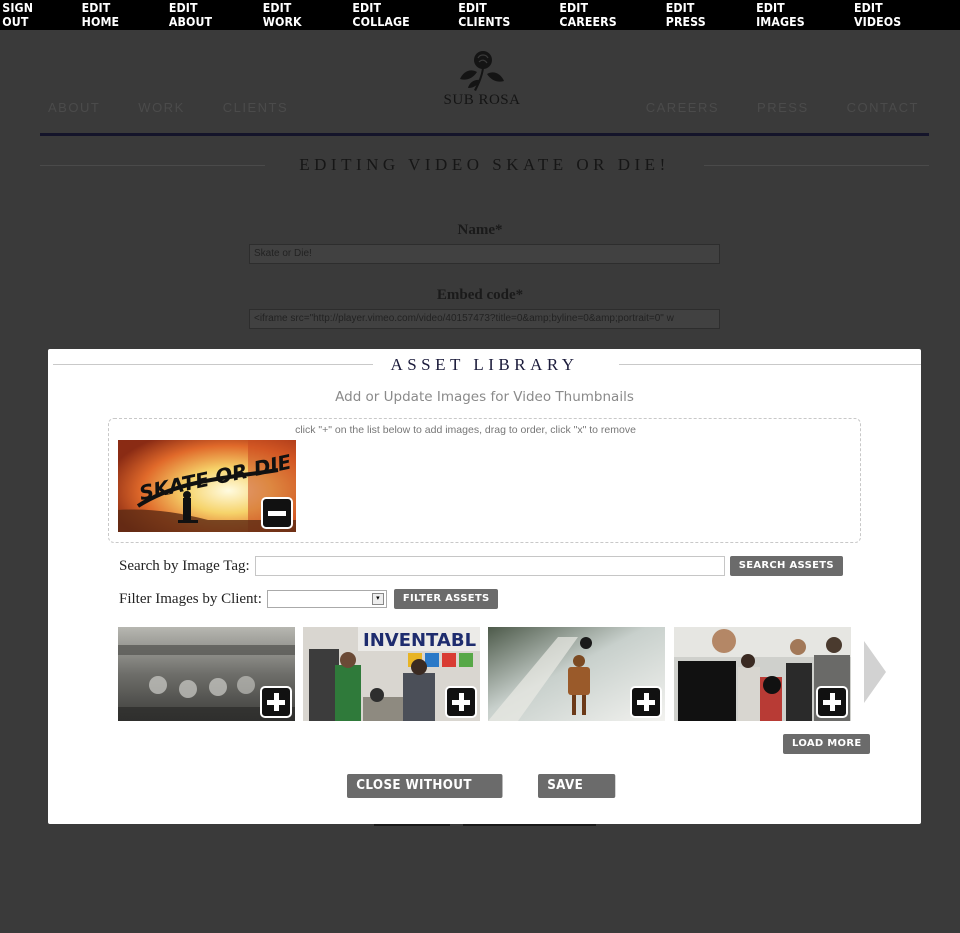 This screenshot has height=933, width=960. Describe the element at coordinates (816, 165) in the screenshot. I see `title-divider-right` at that location.